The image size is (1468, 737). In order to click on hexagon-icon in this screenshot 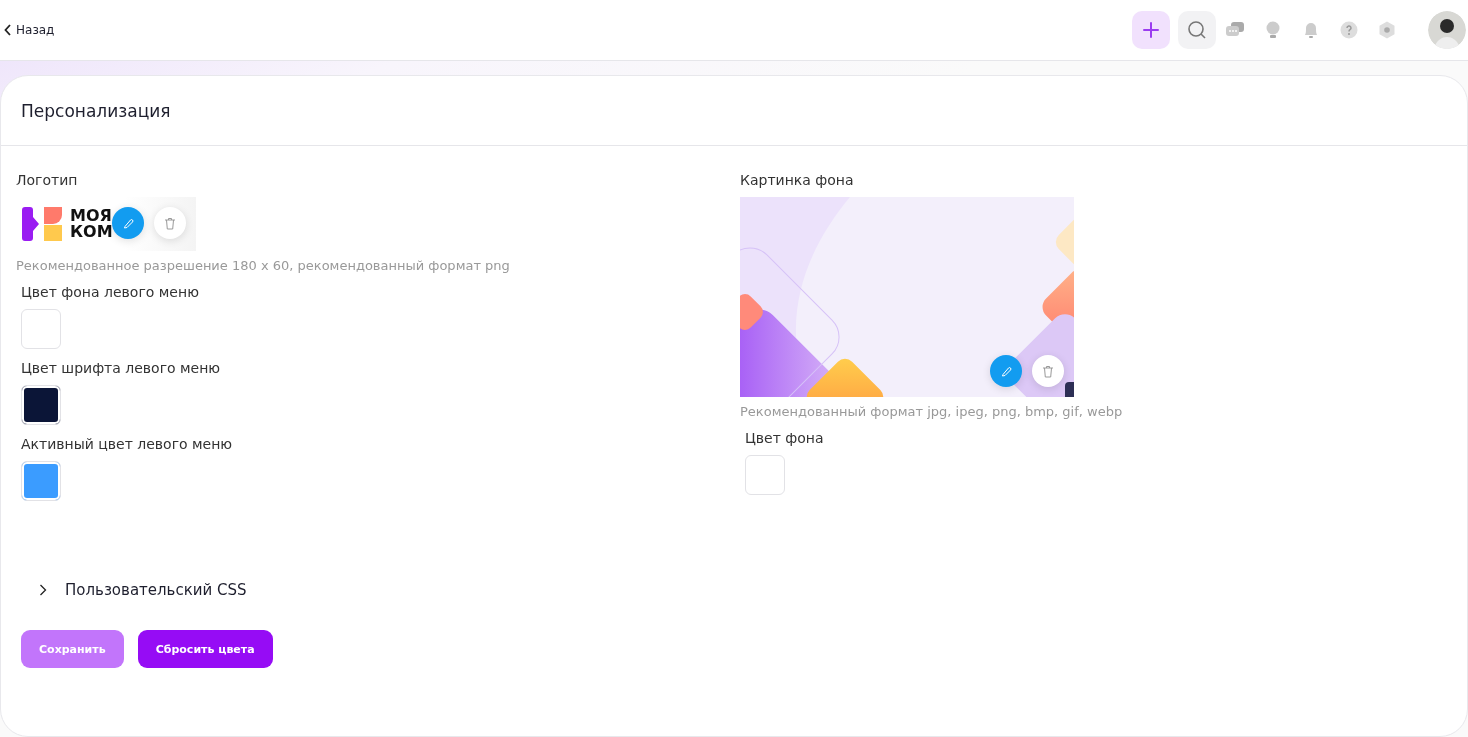, I will do `click(1387, 30)`.